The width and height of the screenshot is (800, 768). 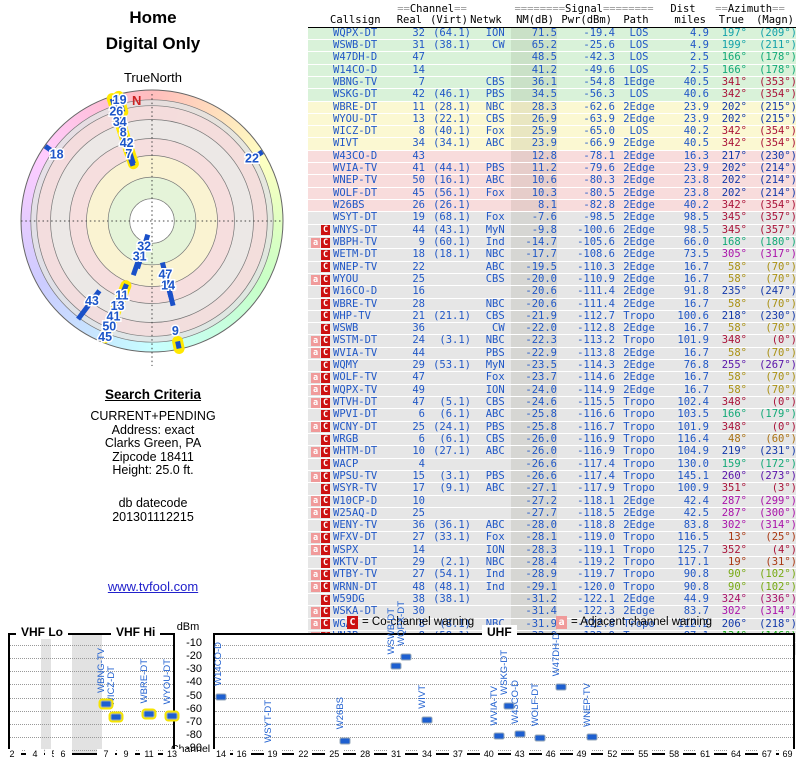 I want to click on azimuth-radar-plot: 22 47 14 9 32 31 11 13 41 50 45 43 18 7 42 8 34 26 19 N, so click(x=152, y=227).